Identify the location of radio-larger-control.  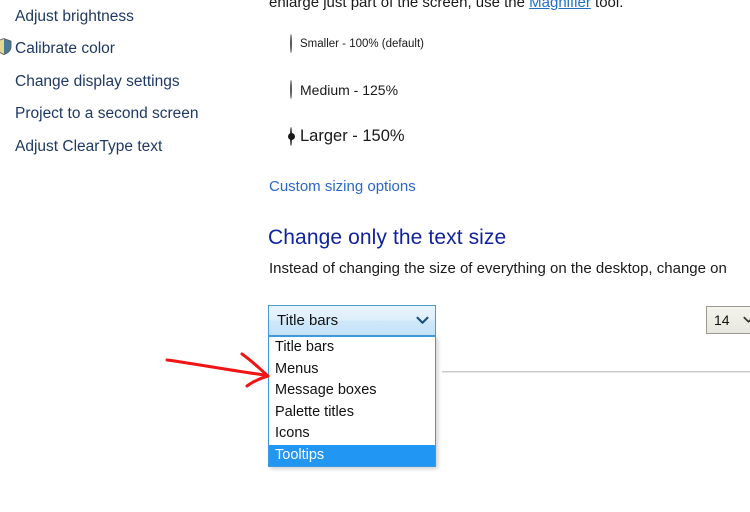
(291, 136).